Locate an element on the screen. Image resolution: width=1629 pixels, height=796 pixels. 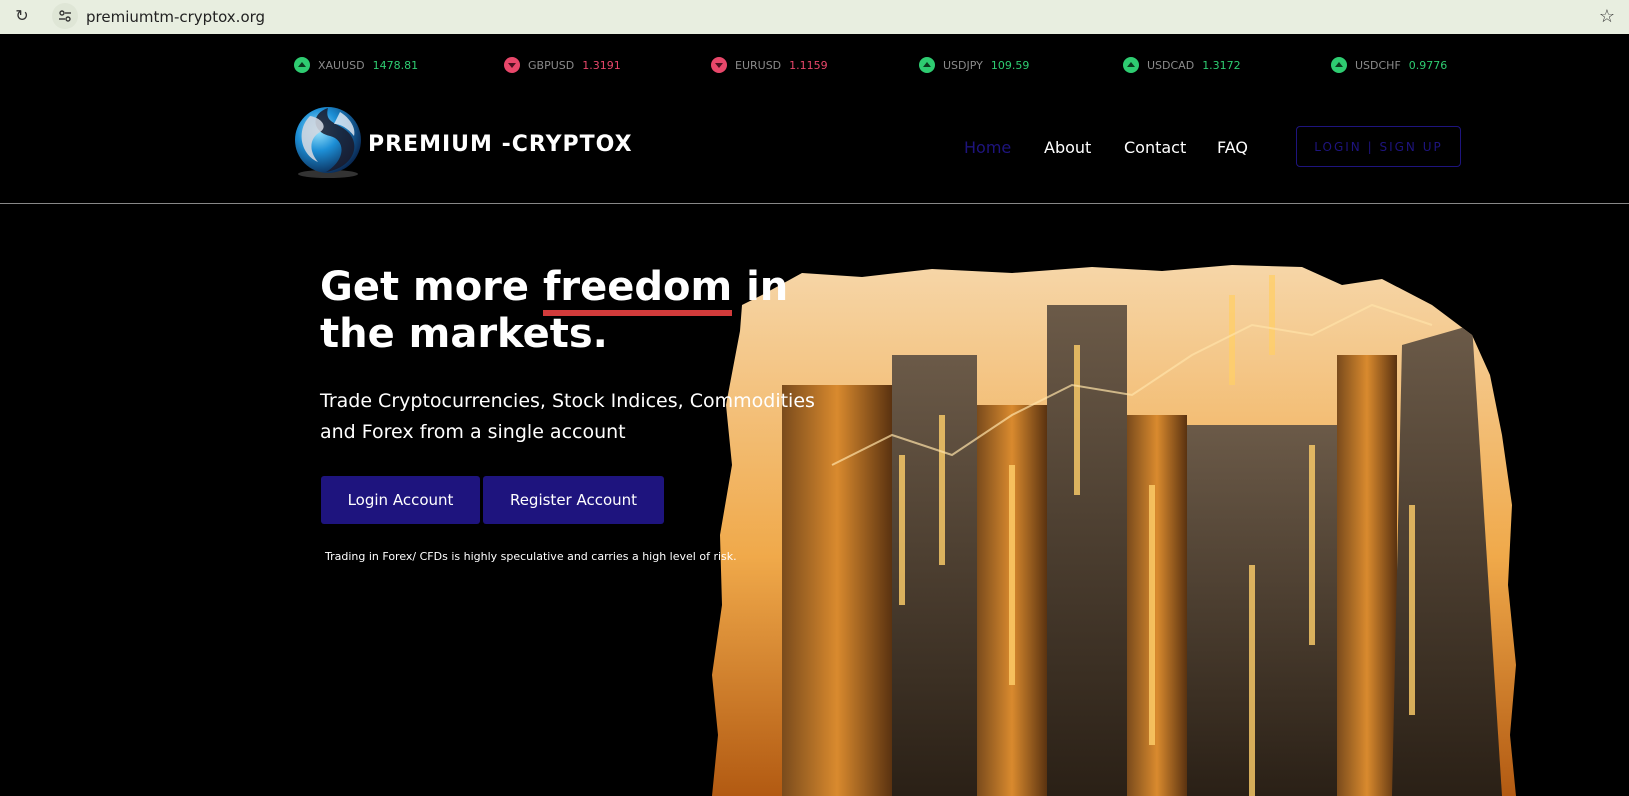
headline-highlight: freedom is located at coordinates (637, 290).